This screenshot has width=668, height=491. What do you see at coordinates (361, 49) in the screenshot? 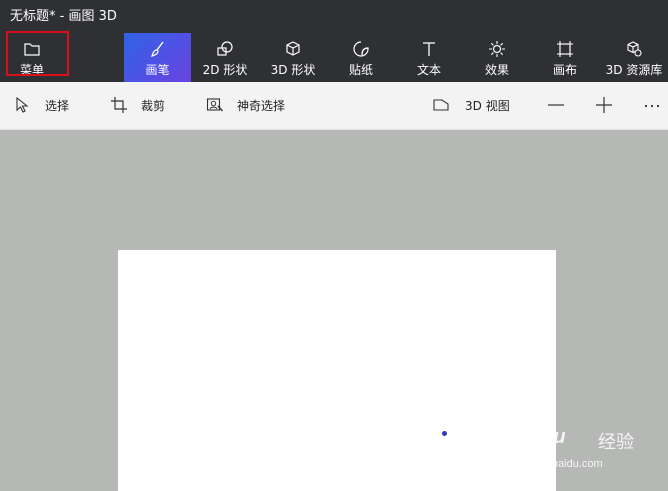
I see `sticker-icon` at bounding box center [361, 49].